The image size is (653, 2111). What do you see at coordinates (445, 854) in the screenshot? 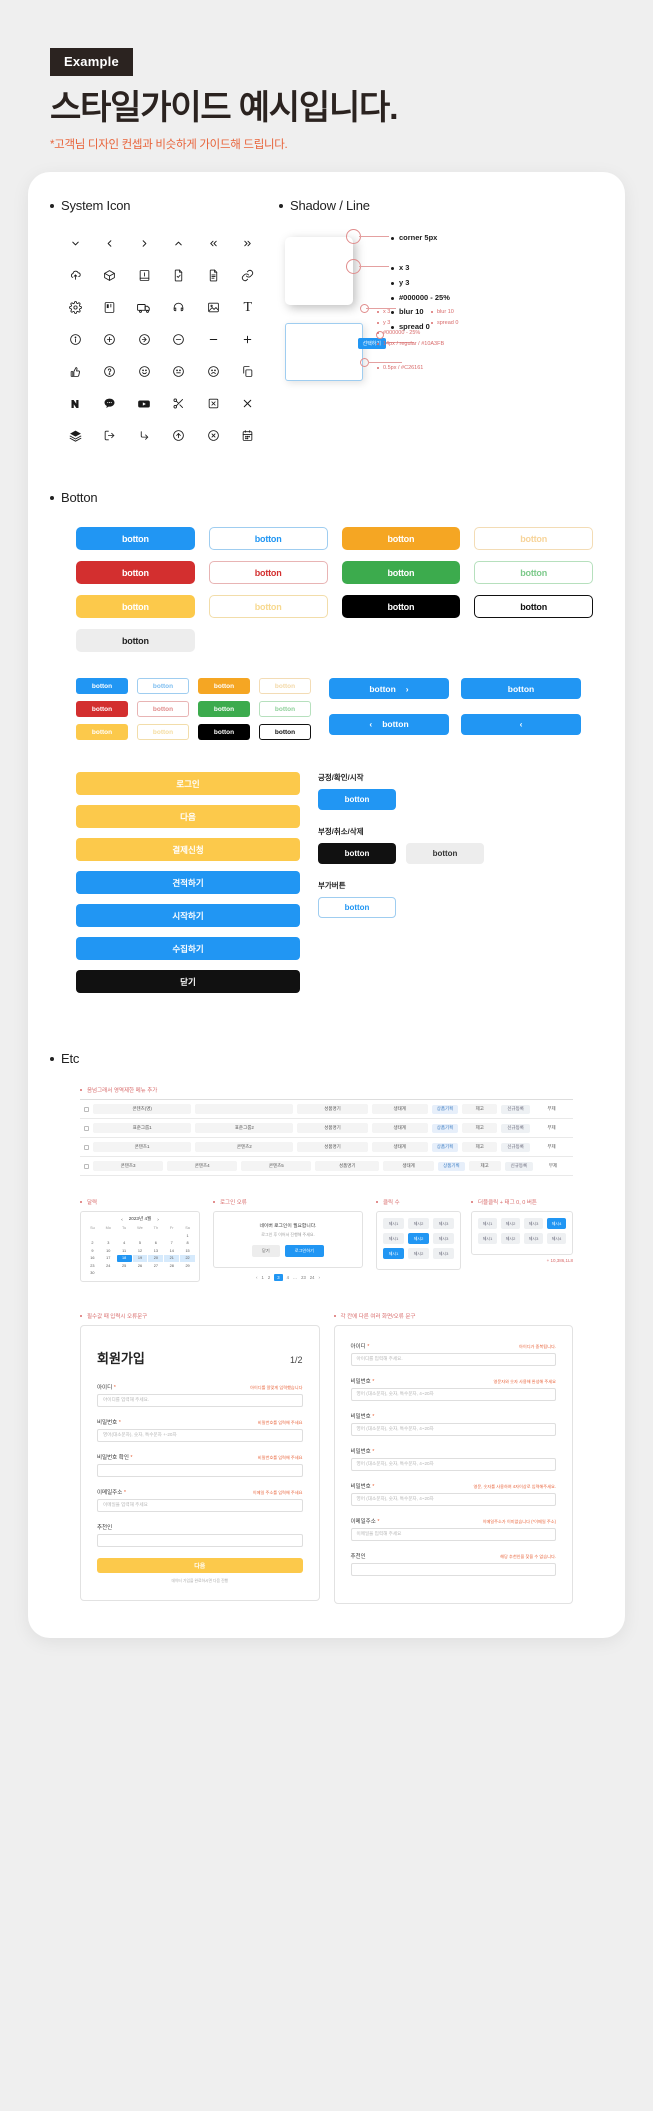
I see `group-button-cancel: botton` at bounding box center [445, 854].